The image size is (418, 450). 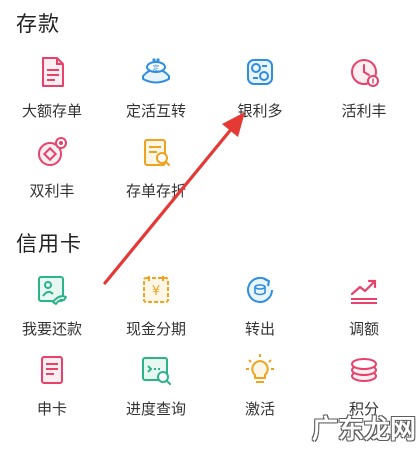 I want to click on credit-item-cash-installment: ¥ 现金分期, so click(x=156, y=312).